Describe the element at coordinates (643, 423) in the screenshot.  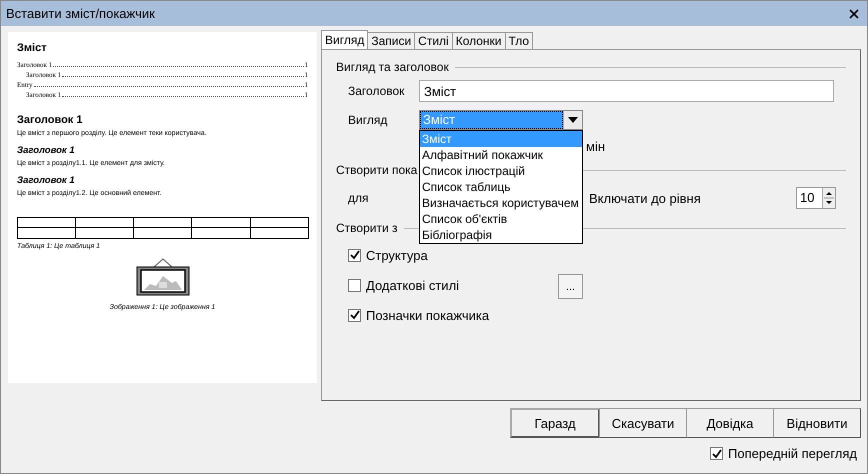
I see `dialog-button: Скасувати` at that location.